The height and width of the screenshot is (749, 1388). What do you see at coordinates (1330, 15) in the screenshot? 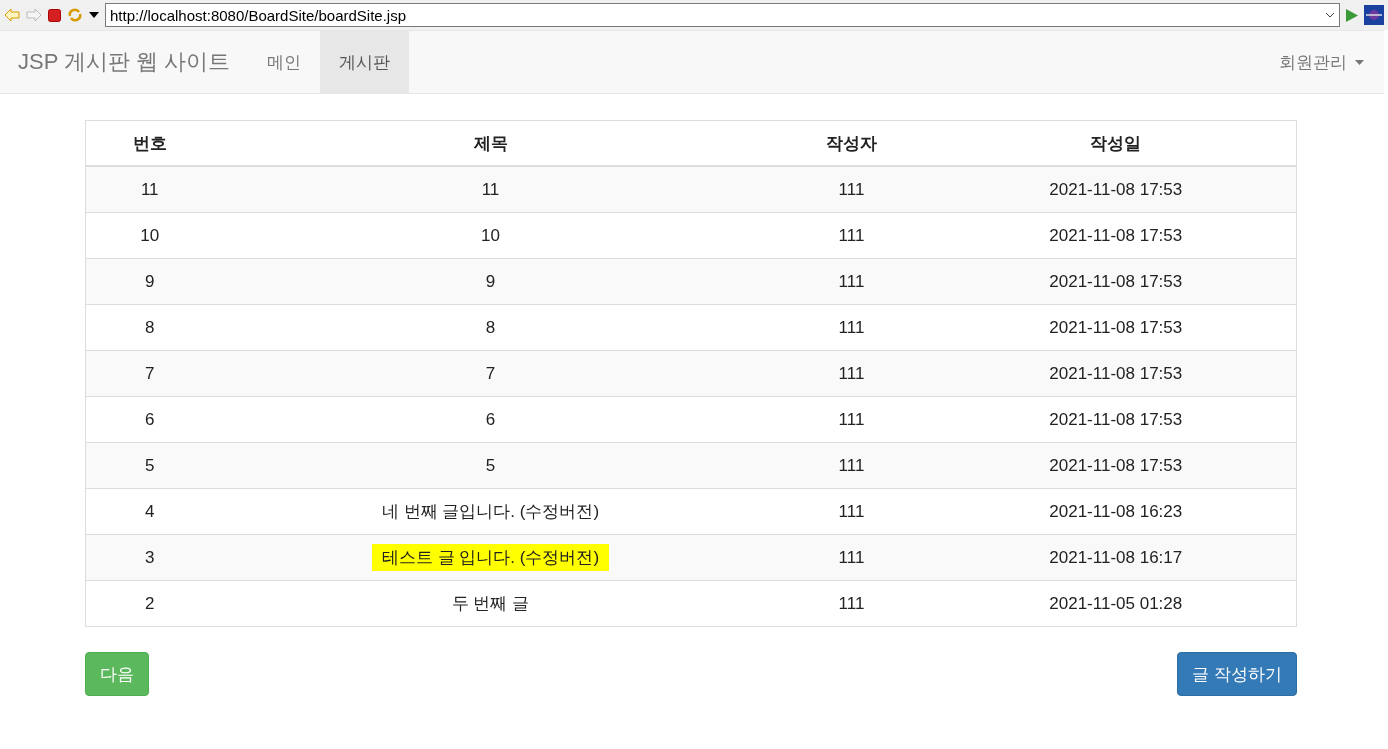
I see `chevron-down-icon` at bounding box center [1330, 15].